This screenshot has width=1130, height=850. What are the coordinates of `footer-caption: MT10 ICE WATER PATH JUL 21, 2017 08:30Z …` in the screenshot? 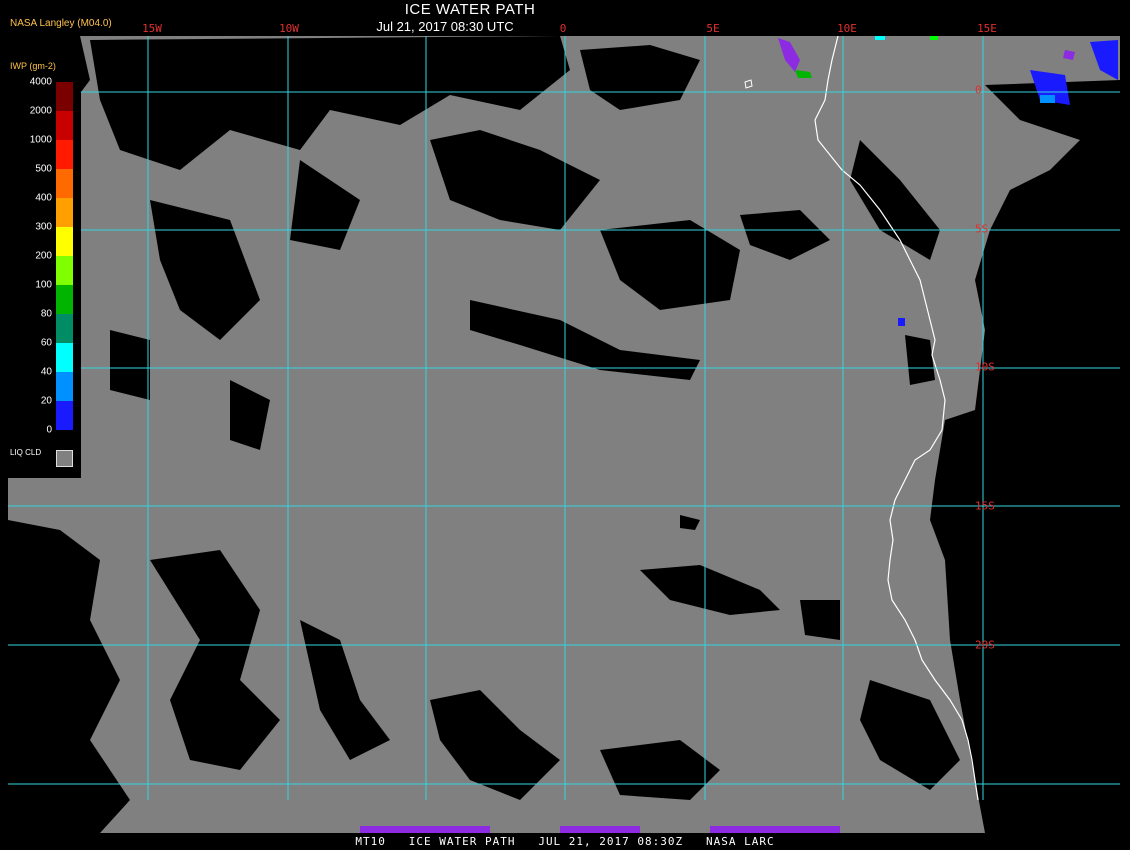 It's located at (565, 841).